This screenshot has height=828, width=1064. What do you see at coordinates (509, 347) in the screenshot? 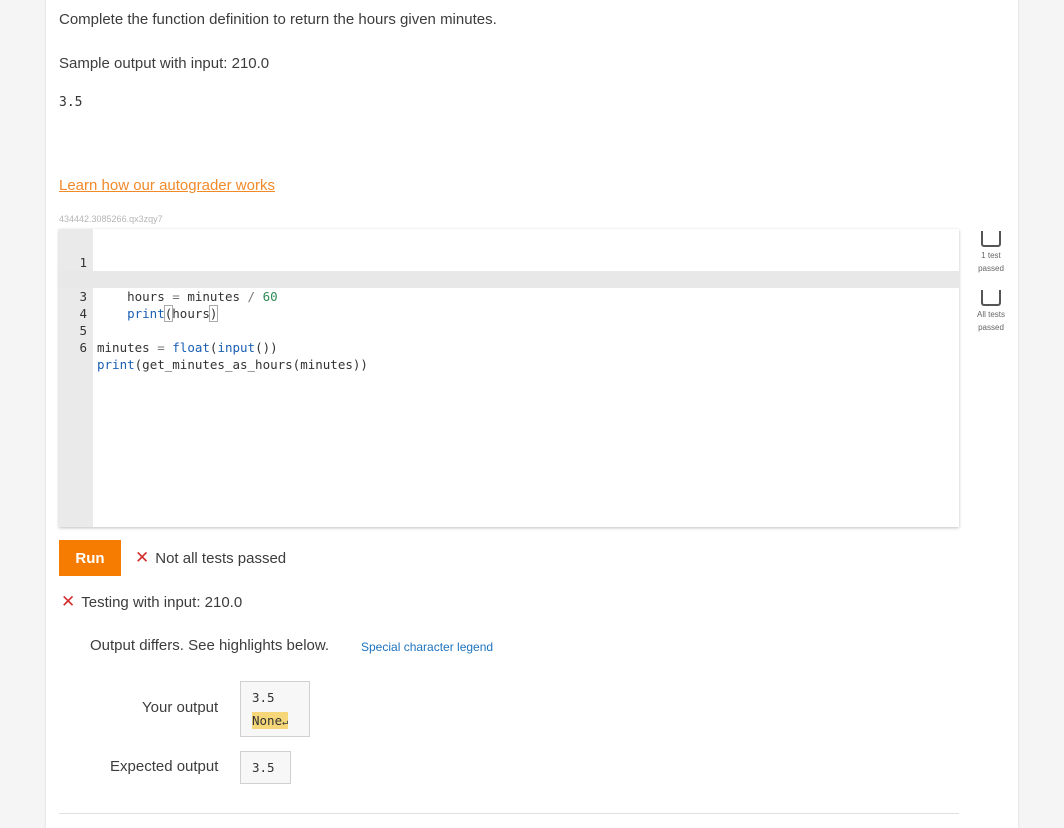
I see `code-line-6: 6 print(get_minutes_as_hours(minutes))` at bounding box center [509, 347].